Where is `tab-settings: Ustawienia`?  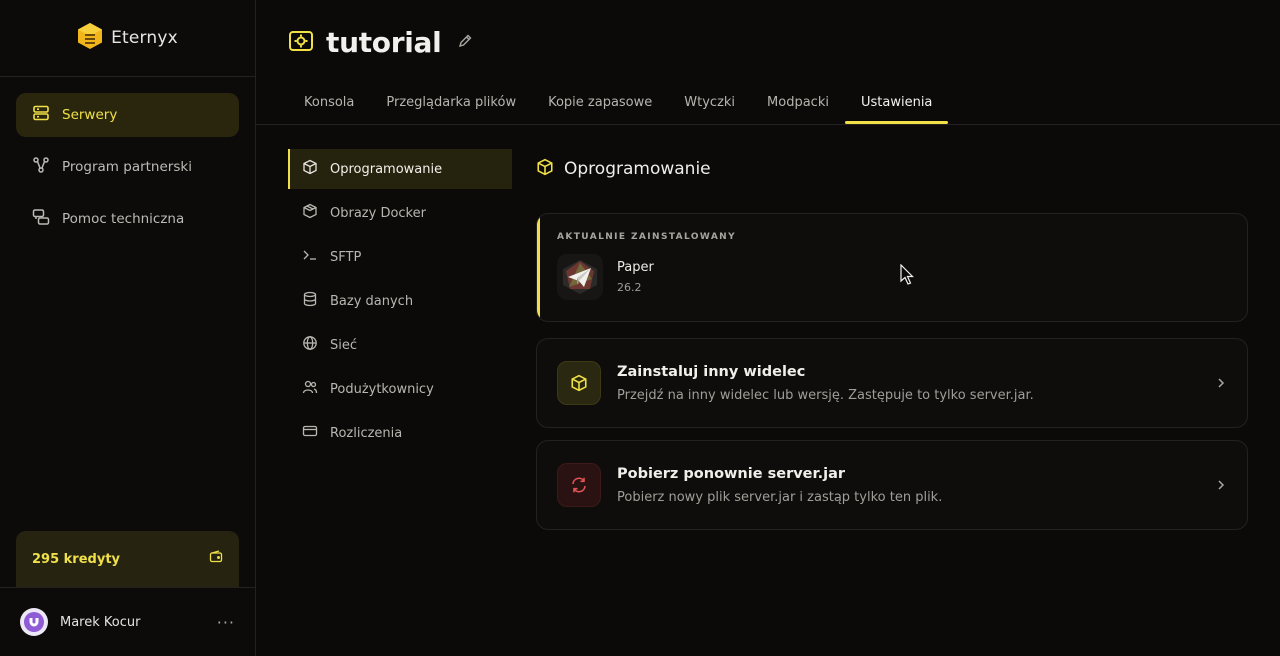
tab-settings: Ustawienia is located at coordinates (896, 102).